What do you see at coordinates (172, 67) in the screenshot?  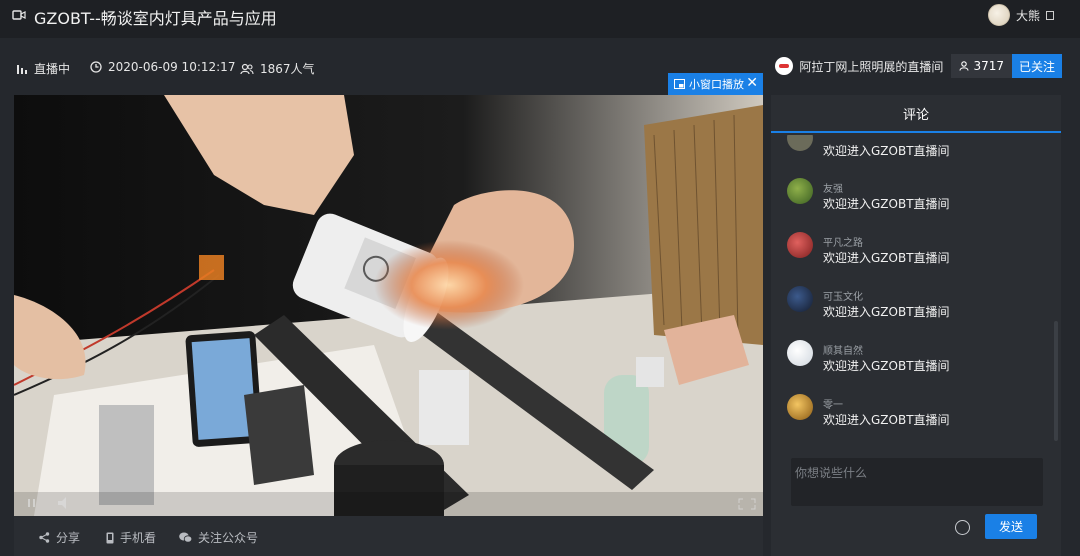 I see `start-time-label: 2020-06-09 10:12:17` at bounding box center [172, 67].